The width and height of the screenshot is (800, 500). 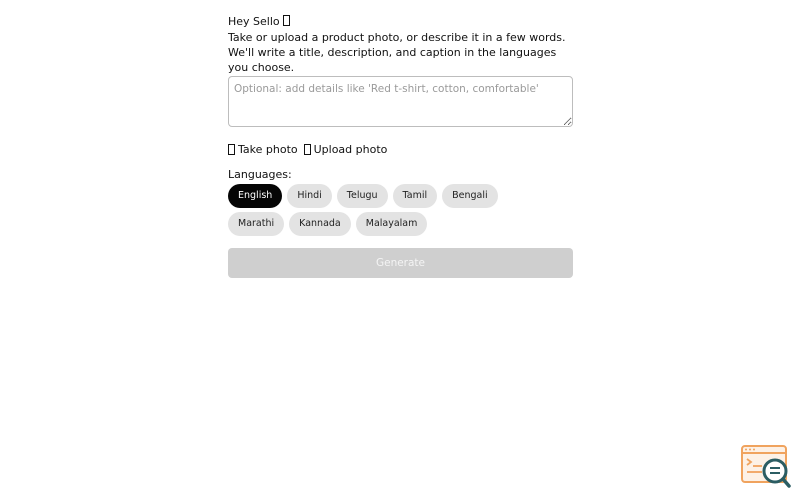 What do you see at coordinates (415, 196) in the screenshot?
I see `language-chip-tamil: Tamil` at bounding box center [415, 196].